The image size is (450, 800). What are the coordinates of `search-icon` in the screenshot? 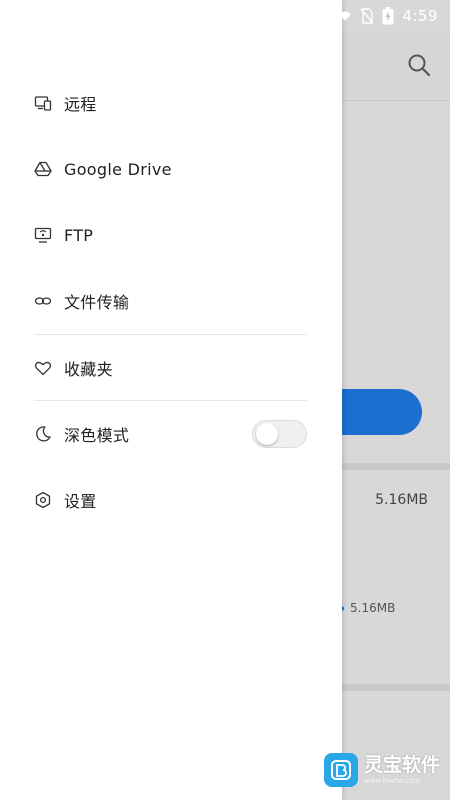 It's located at (419, 65).